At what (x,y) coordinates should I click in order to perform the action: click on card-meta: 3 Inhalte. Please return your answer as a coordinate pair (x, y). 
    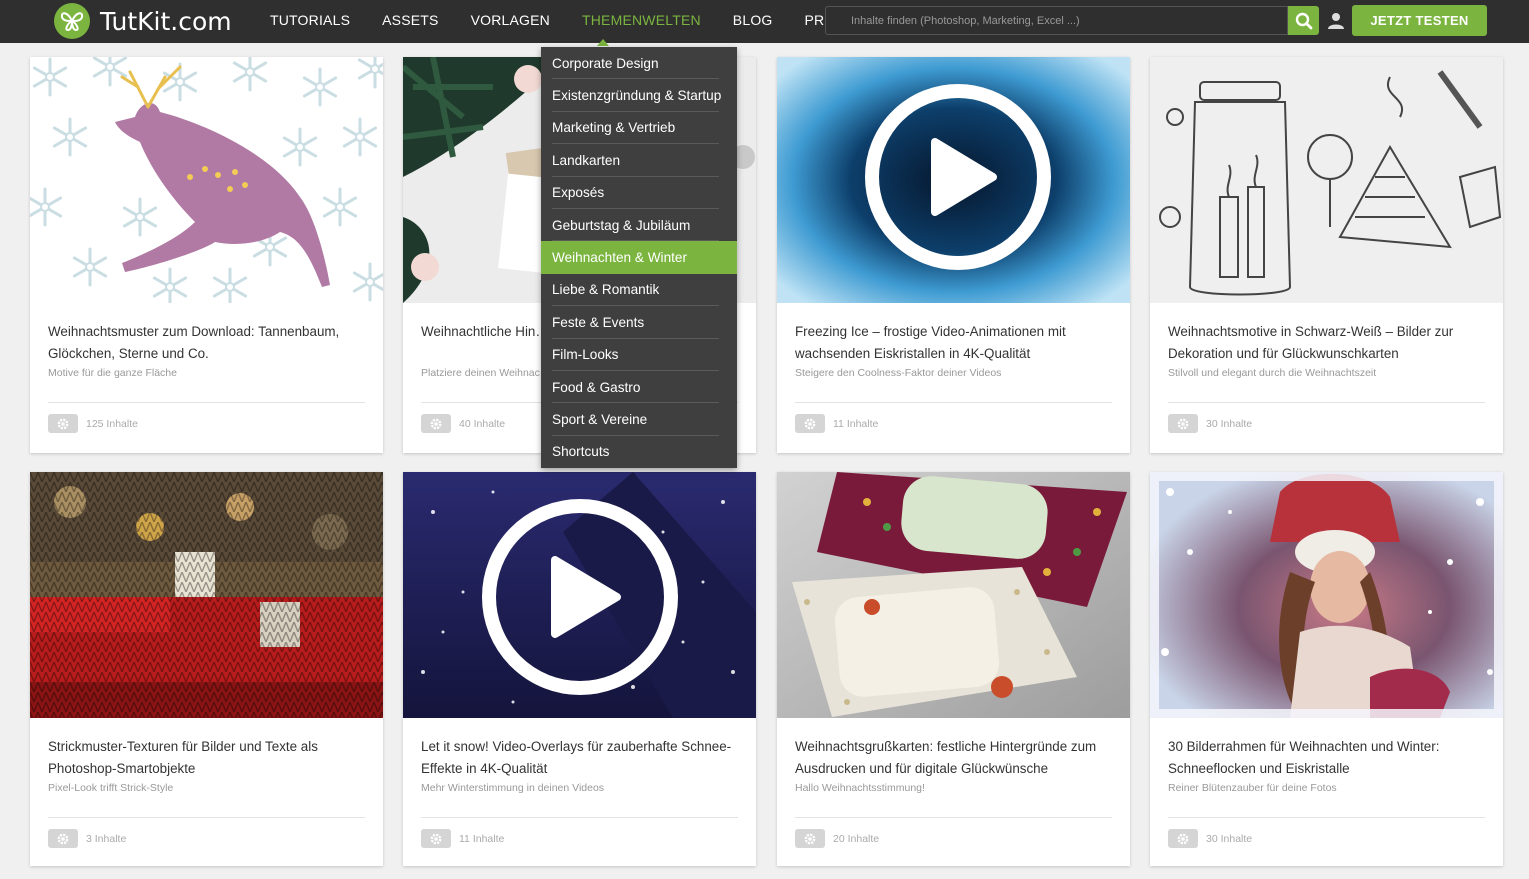
    Looking at the image, I should click on (87, 838).